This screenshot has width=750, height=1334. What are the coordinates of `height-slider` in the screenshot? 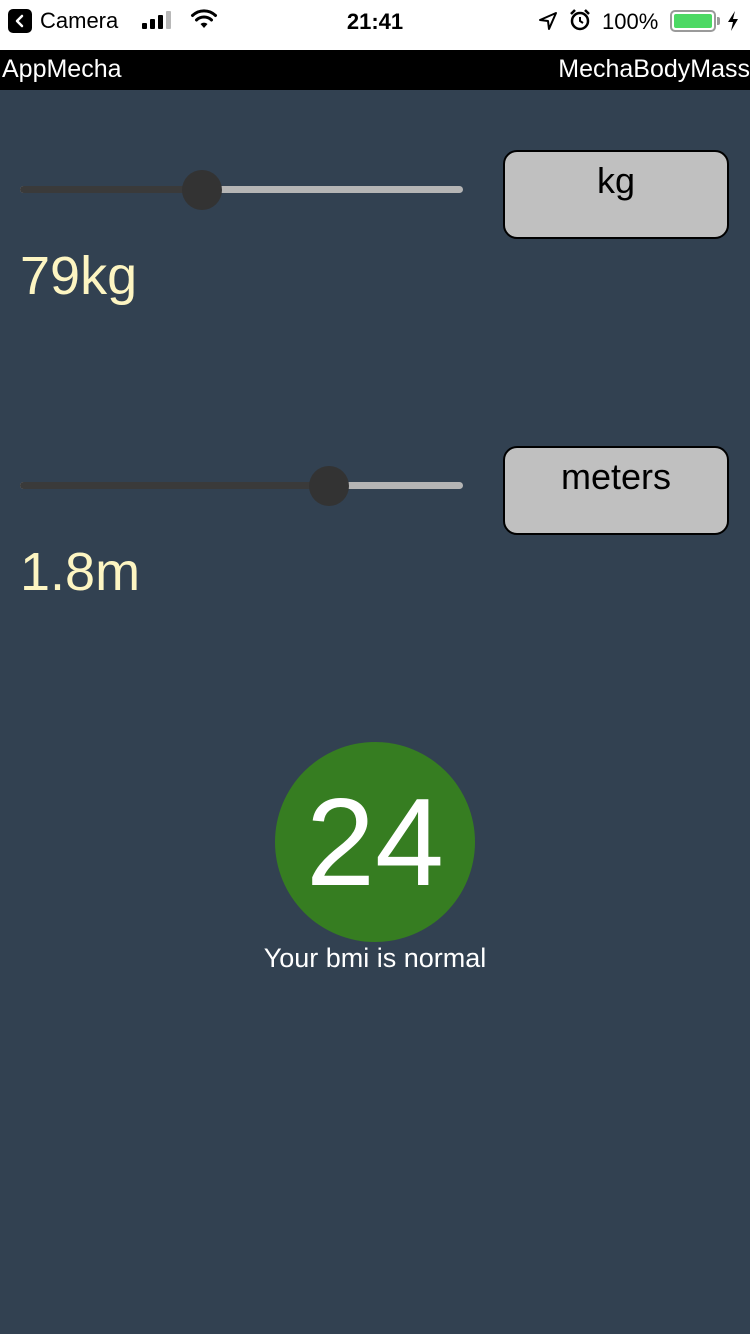 It's located at (241, 486).